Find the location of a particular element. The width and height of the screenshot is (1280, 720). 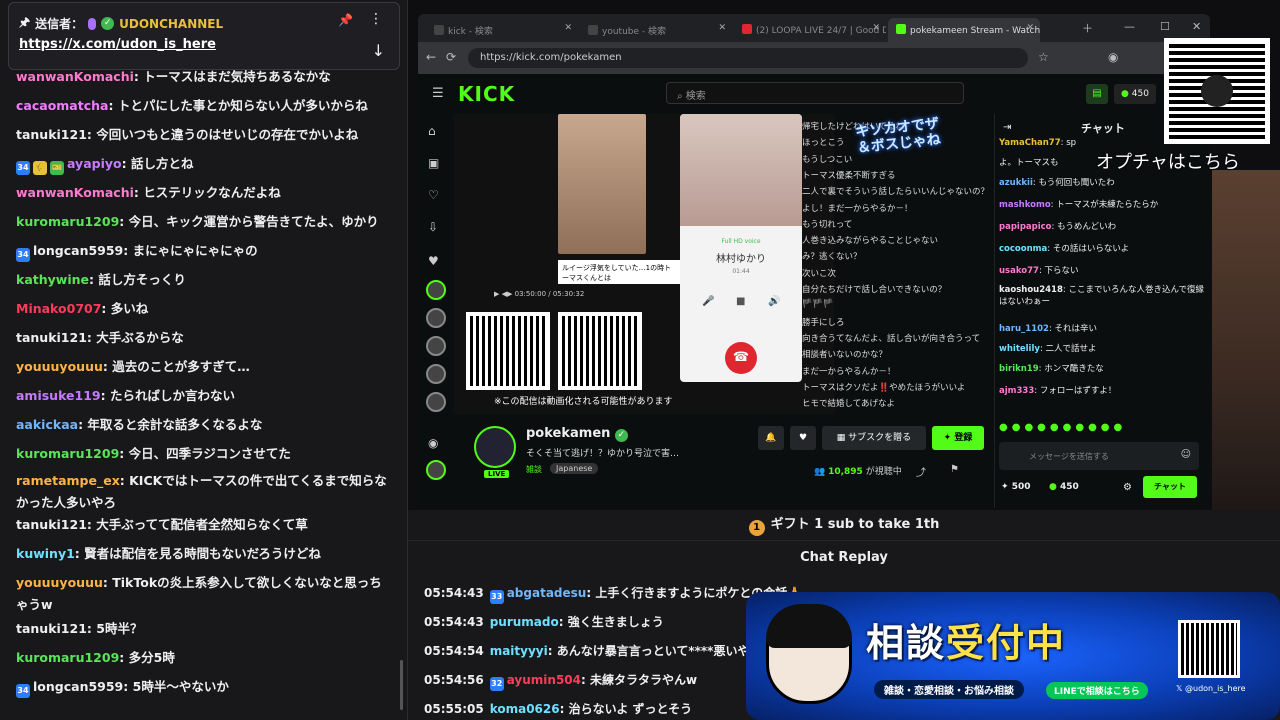

kick-chat-username: mashkomo is located at coordinates (1025, 205).